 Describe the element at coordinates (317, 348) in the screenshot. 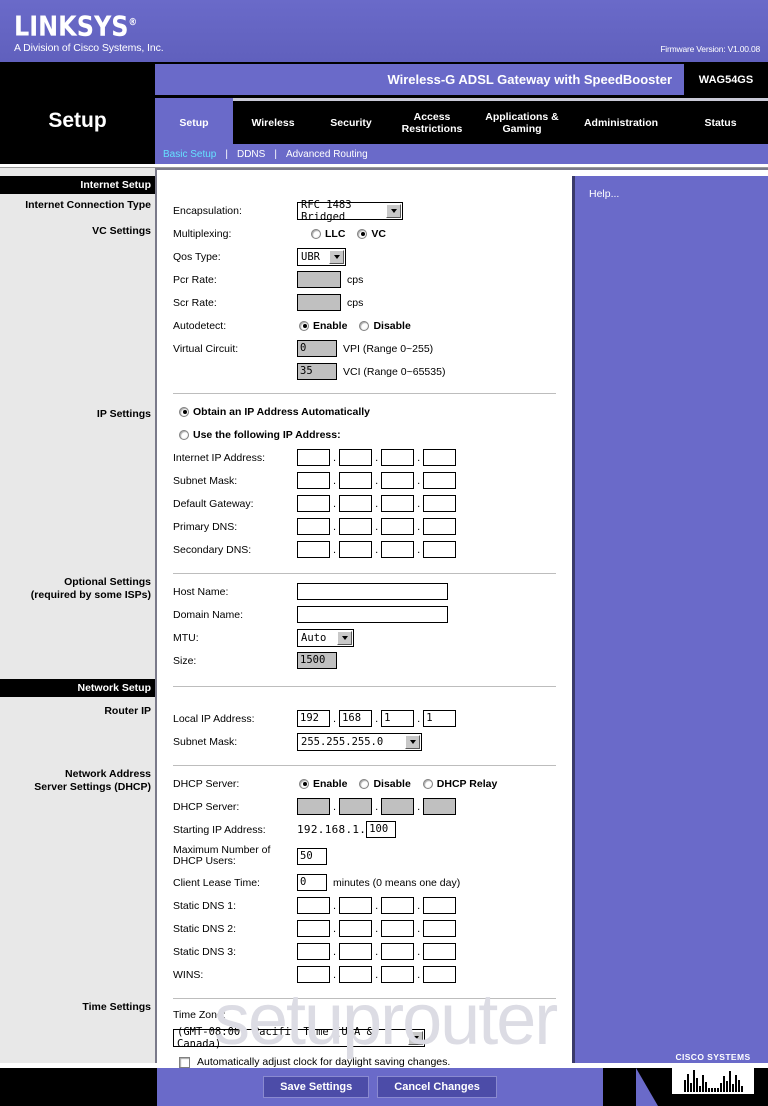

I see `vpi-input: 0` at that location.